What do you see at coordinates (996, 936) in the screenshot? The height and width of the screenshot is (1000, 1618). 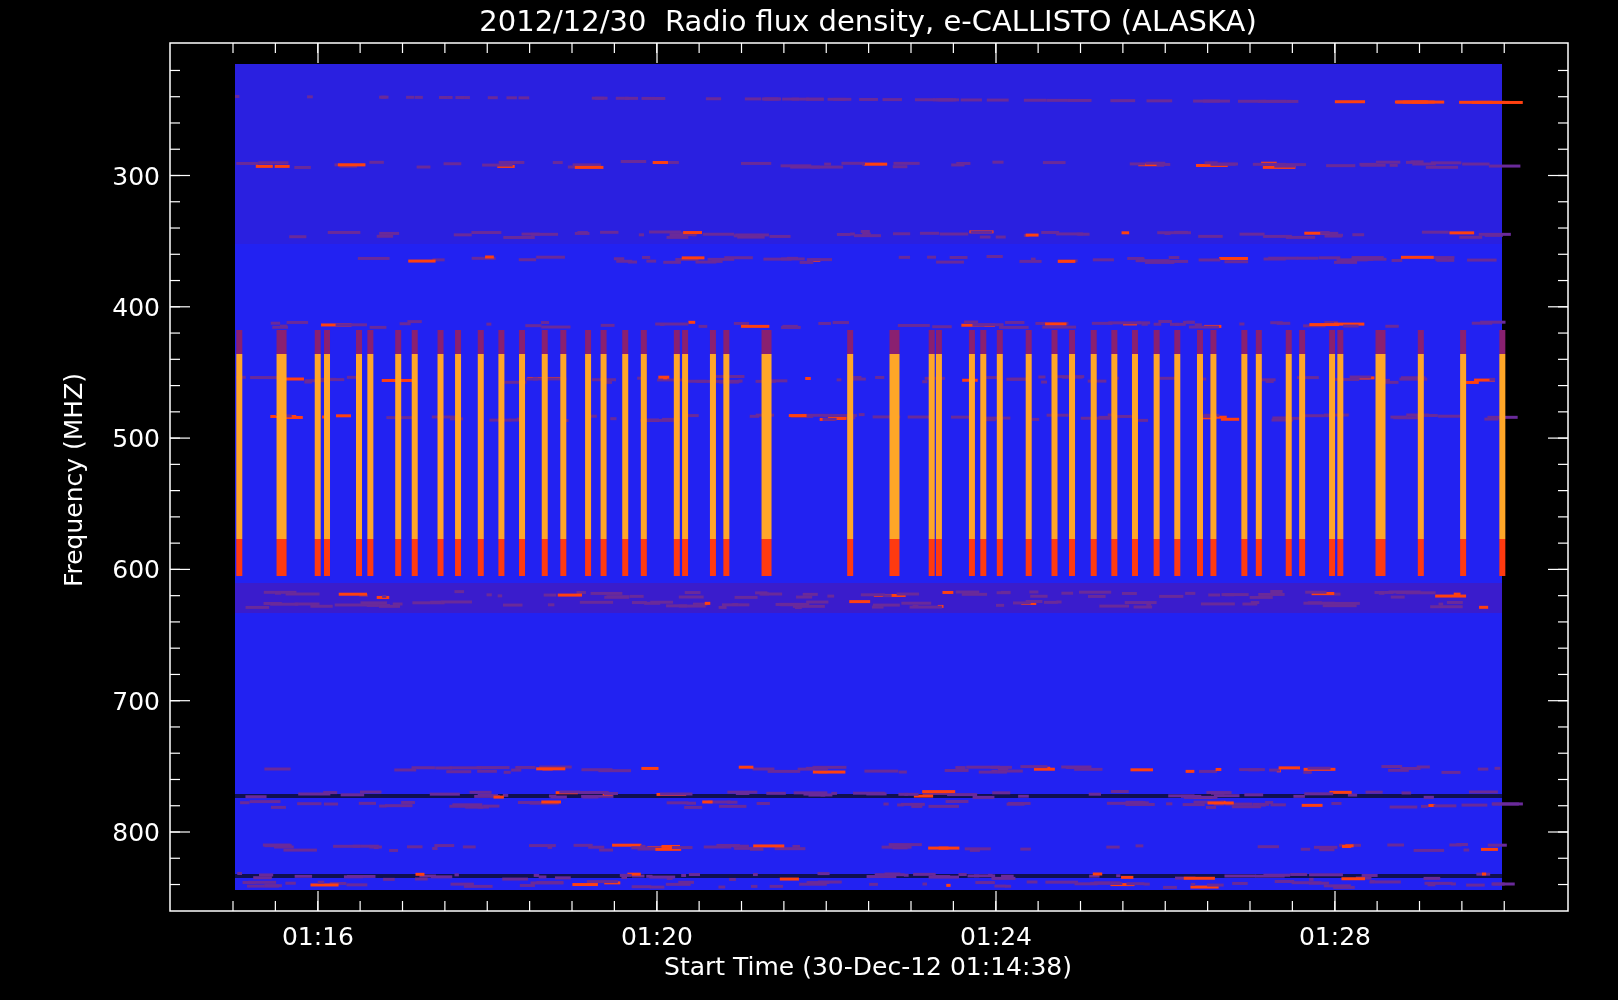 I see `tick-label: 01:24` at bounding box center [996, 936].